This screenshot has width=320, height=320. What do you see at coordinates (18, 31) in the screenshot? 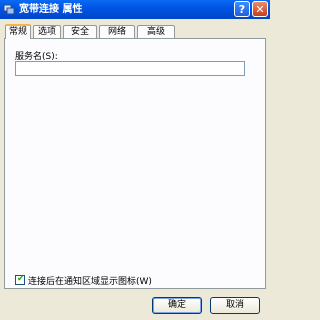
I see `tab-general: 常规` at bounding box center [18, 31].